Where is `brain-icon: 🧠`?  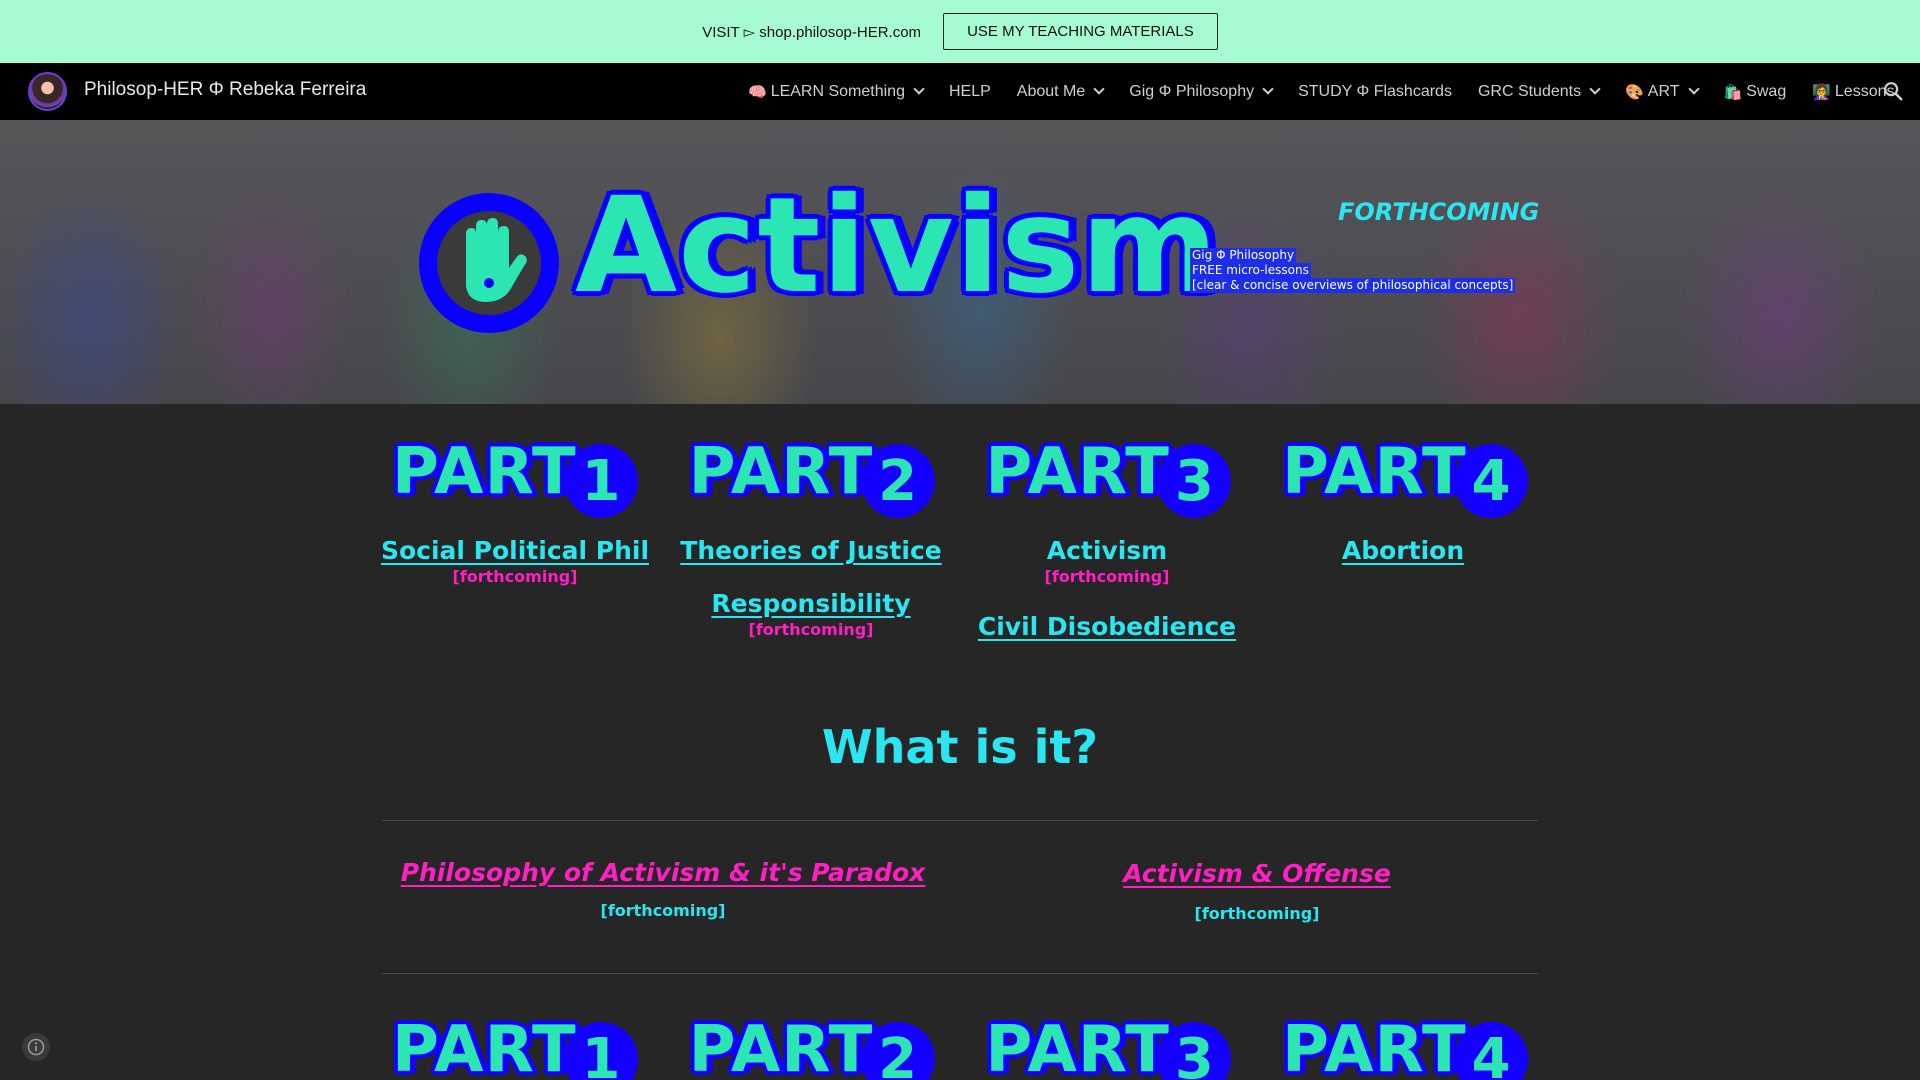 brain-icon: 🧠 is located at coordinates (757, 92).